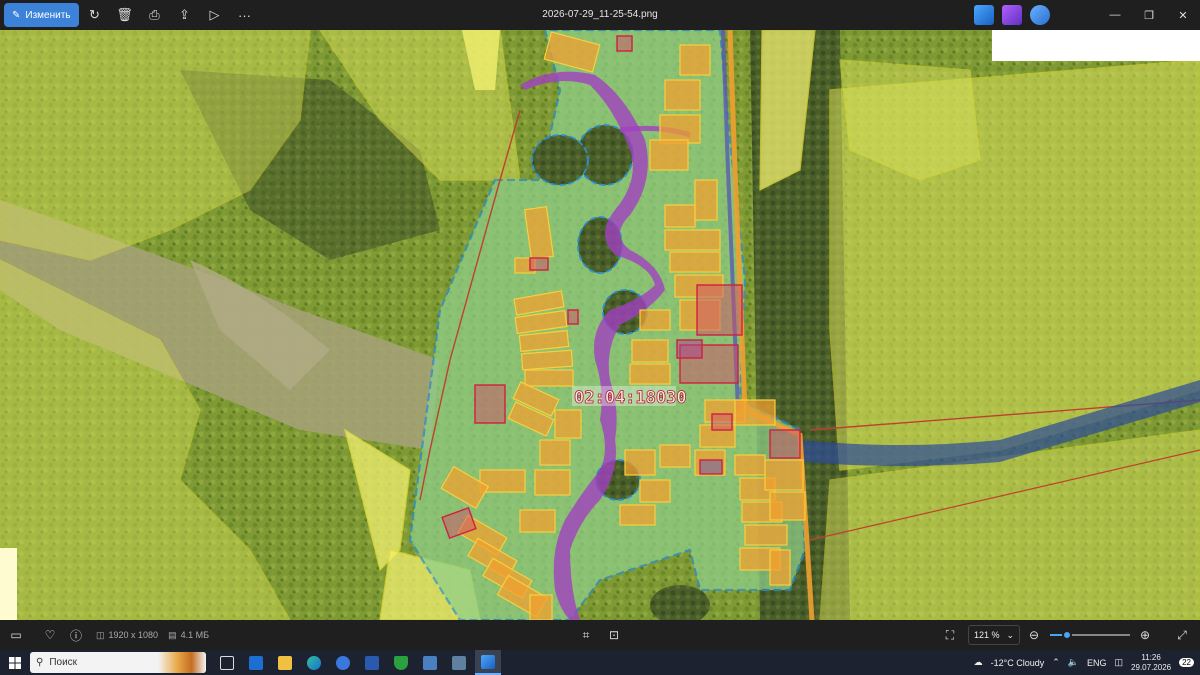  I want to click on edge-icon, so click(314, 662).